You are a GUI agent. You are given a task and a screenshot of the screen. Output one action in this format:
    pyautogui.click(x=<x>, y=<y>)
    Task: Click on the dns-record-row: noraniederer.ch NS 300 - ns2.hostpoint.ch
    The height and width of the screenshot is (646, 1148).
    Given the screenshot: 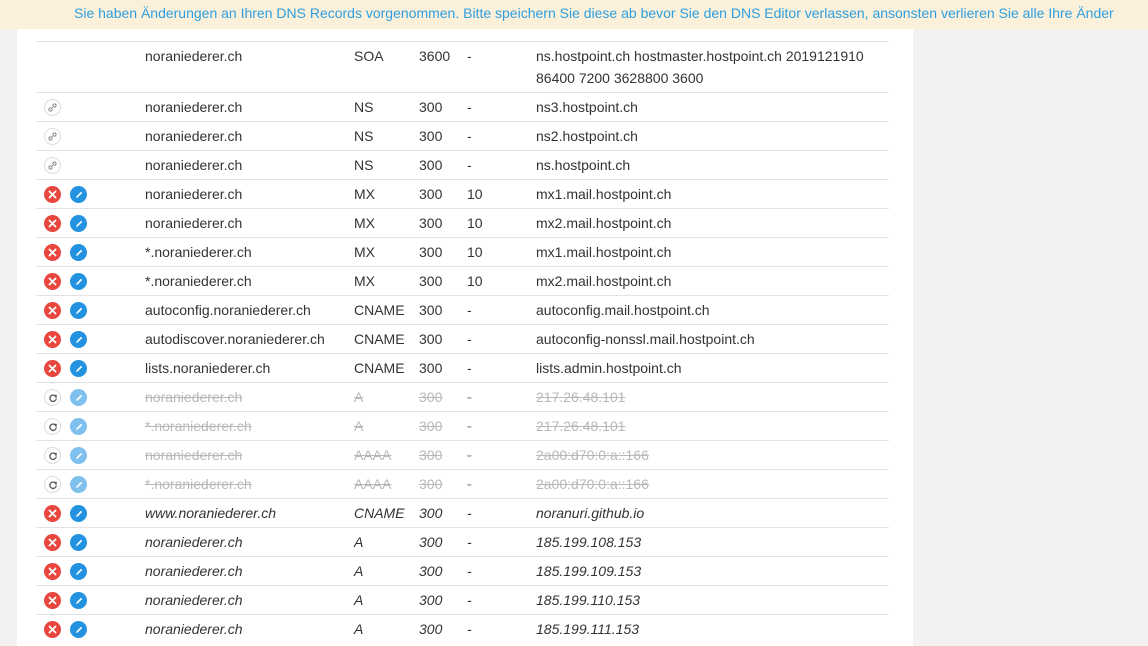 What is the action you would take?
    pyautogui.click(x=462, y=135)
    